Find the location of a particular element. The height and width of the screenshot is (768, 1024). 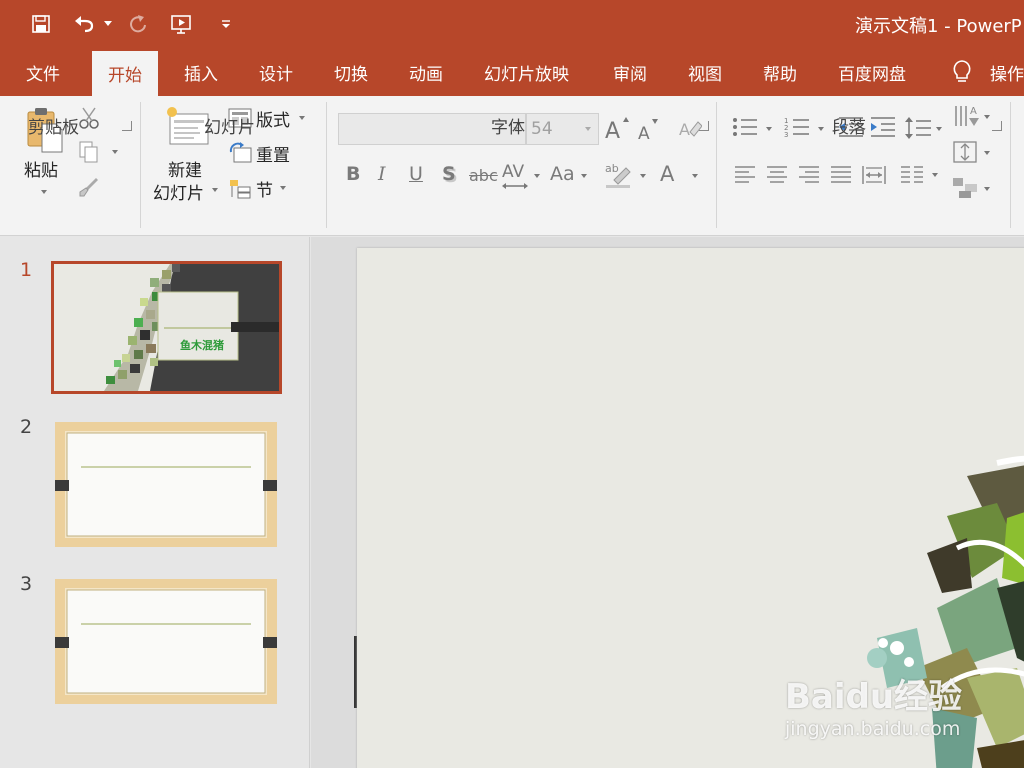

tell-me-button: 操作 is located at coordinates (987, 72).